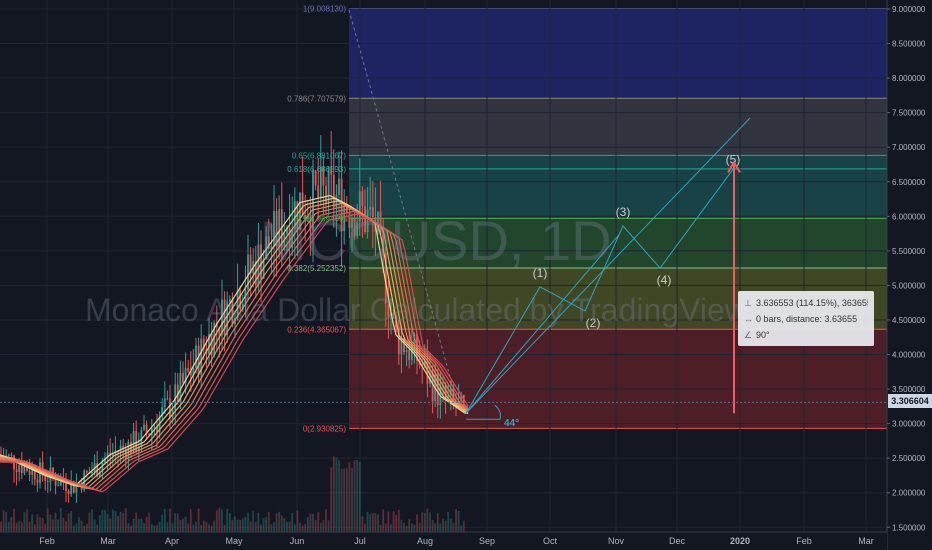  I want to click on measure-price-row: ⊥ 3.636553 (114.15%), 3636553, so click(806, 303).